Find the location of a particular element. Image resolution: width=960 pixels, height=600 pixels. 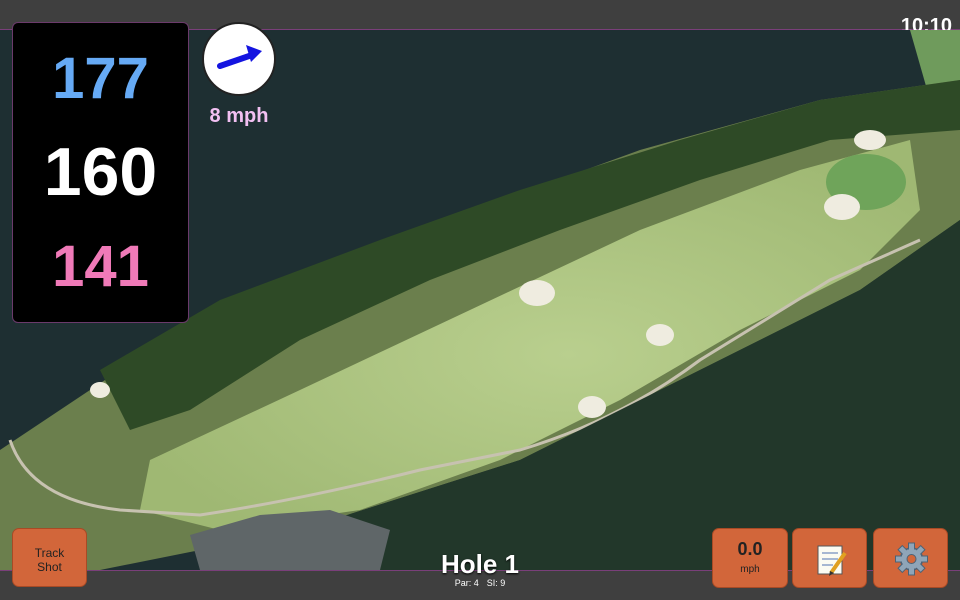

settings-button is located at coordinates (910, 558).